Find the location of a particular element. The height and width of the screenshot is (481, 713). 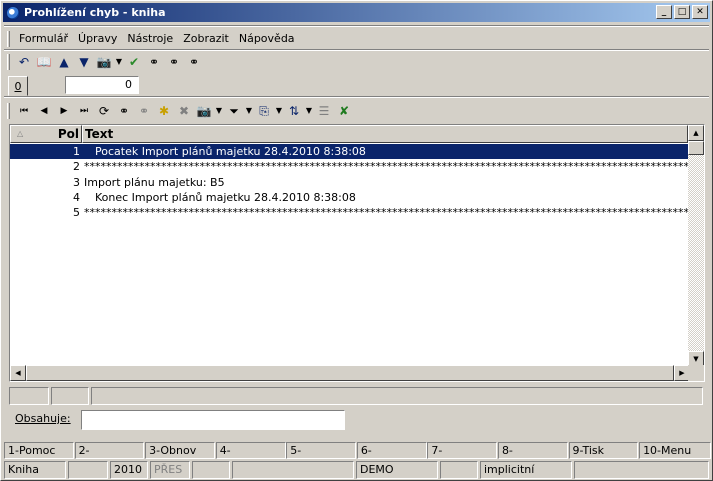

maximize-button: □ is located at coordinates (682, 12).